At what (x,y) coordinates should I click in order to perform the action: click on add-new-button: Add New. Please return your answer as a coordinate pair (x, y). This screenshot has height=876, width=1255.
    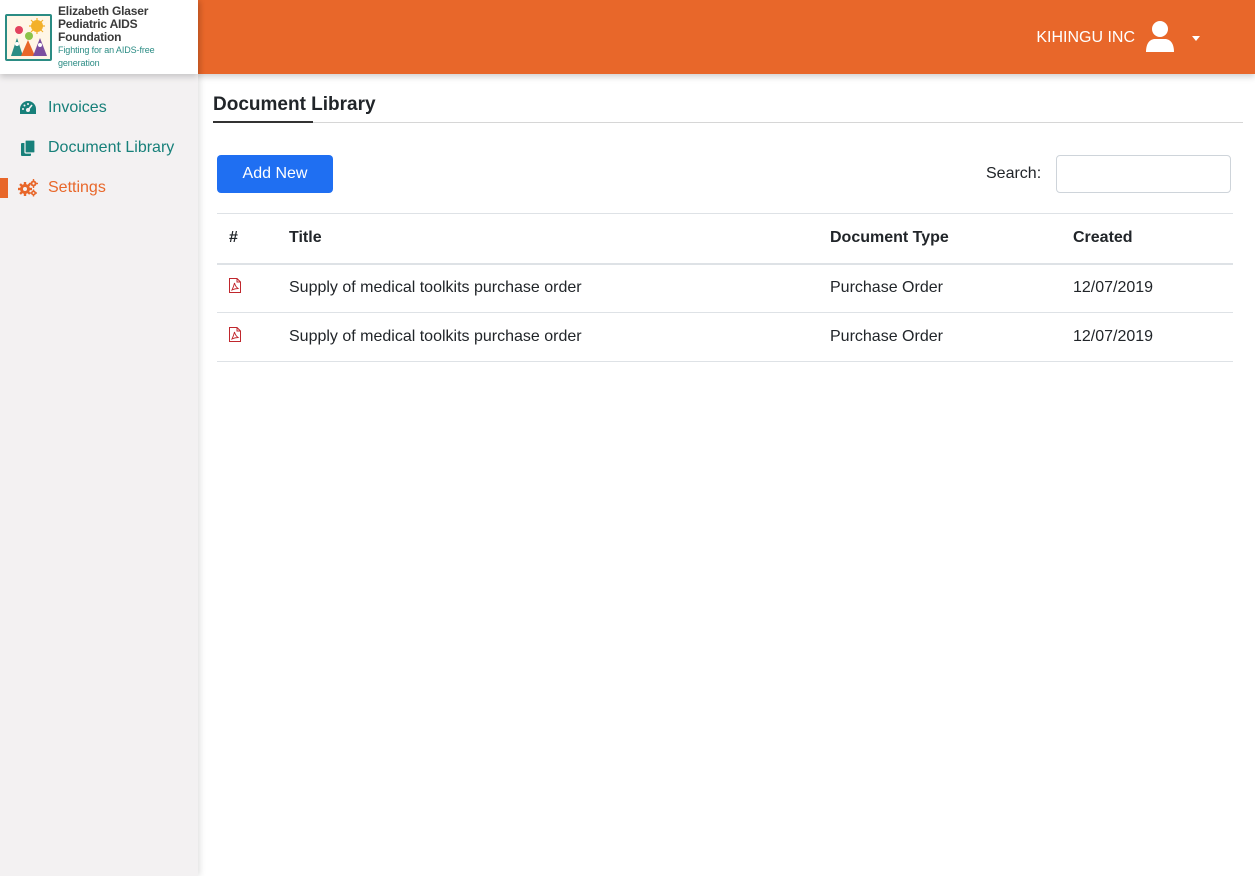
    Looking at the image, I should click on (275, 174).